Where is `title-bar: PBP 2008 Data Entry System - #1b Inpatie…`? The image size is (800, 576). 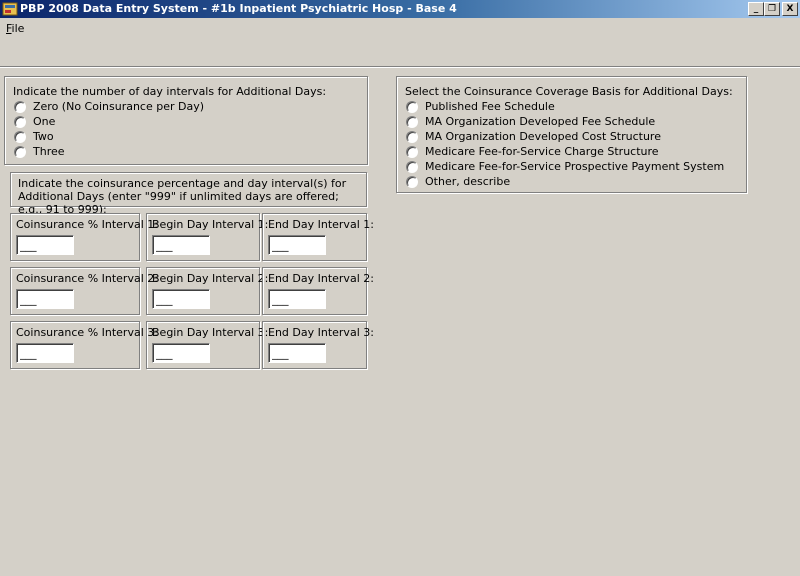
title-bar: PBP 2008 Data Entry System - #1b Inpatie… is located at coordinates (400, 9).